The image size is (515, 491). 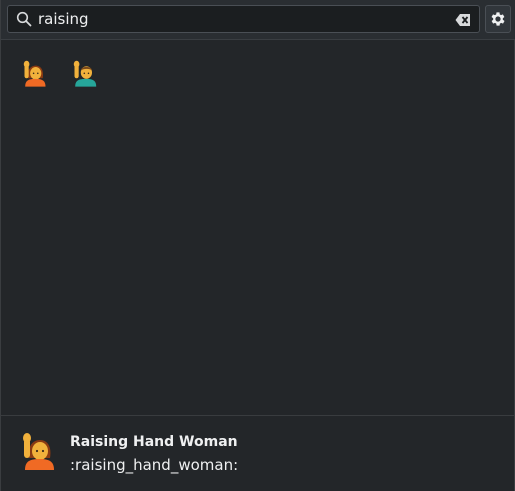 I want to click on clear-text-icon, so click(x=463, y=19).